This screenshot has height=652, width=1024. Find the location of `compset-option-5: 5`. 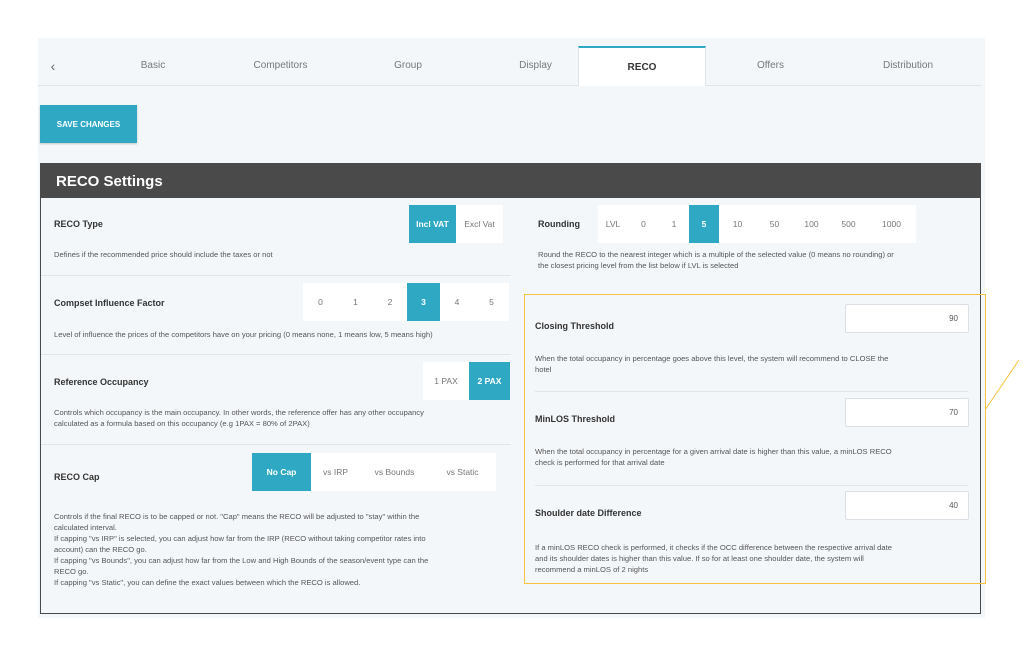

compset-option-5: 5 is located at coordinates (491, 302).